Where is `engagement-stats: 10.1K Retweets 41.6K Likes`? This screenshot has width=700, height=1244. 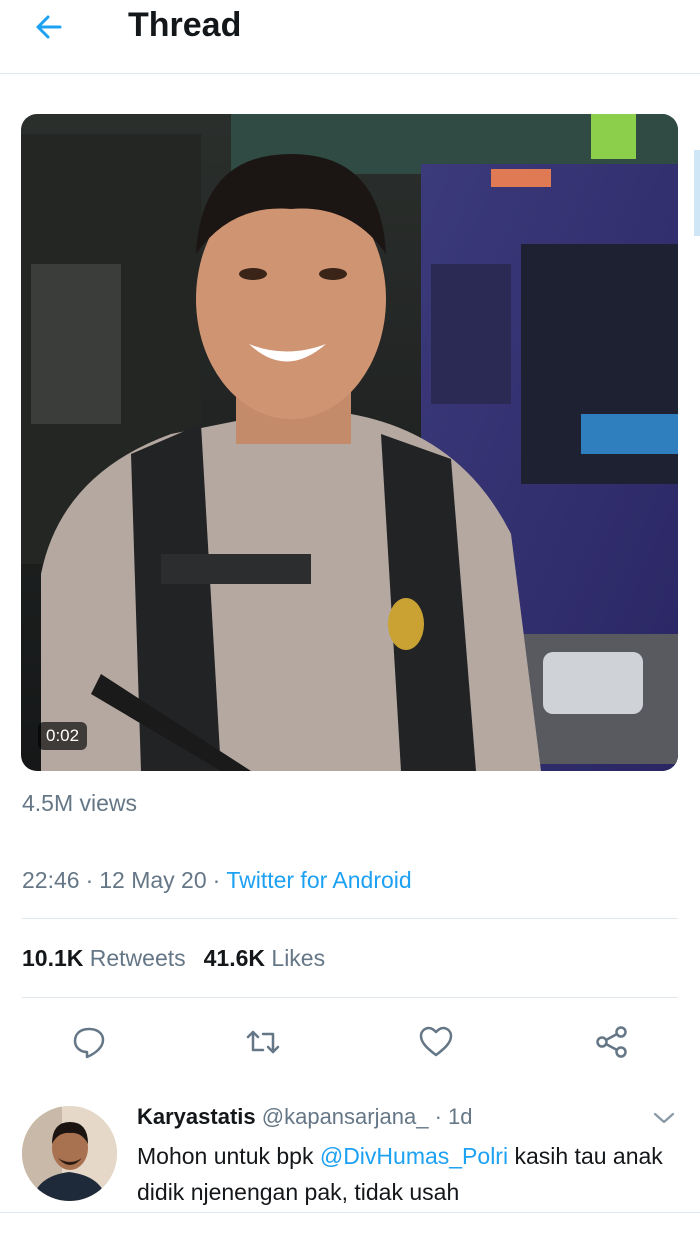 engagement-stats: 10.1K Retweets 41.6K Likes is located at coordinates (173, 958).